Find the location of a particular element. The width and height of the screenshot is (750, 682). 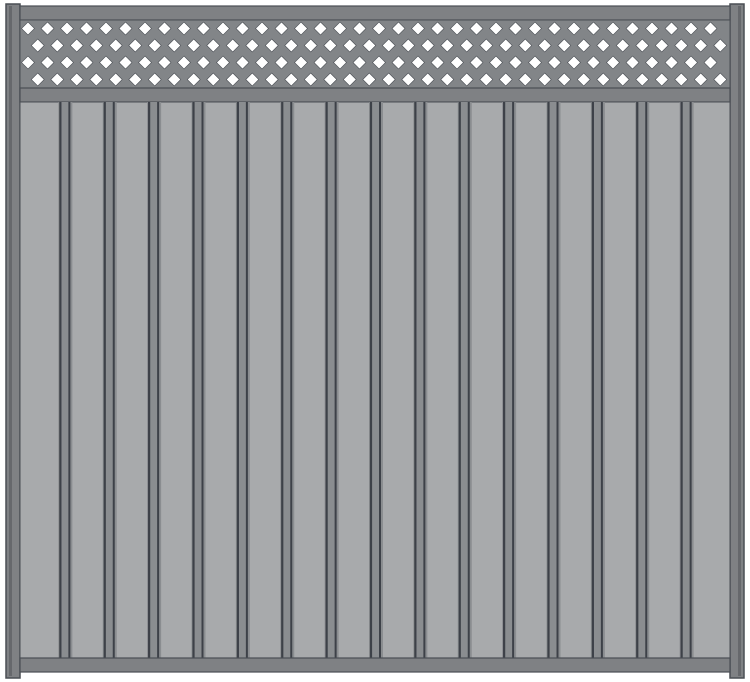

bottom-rail is located at coordinates (375, 665).